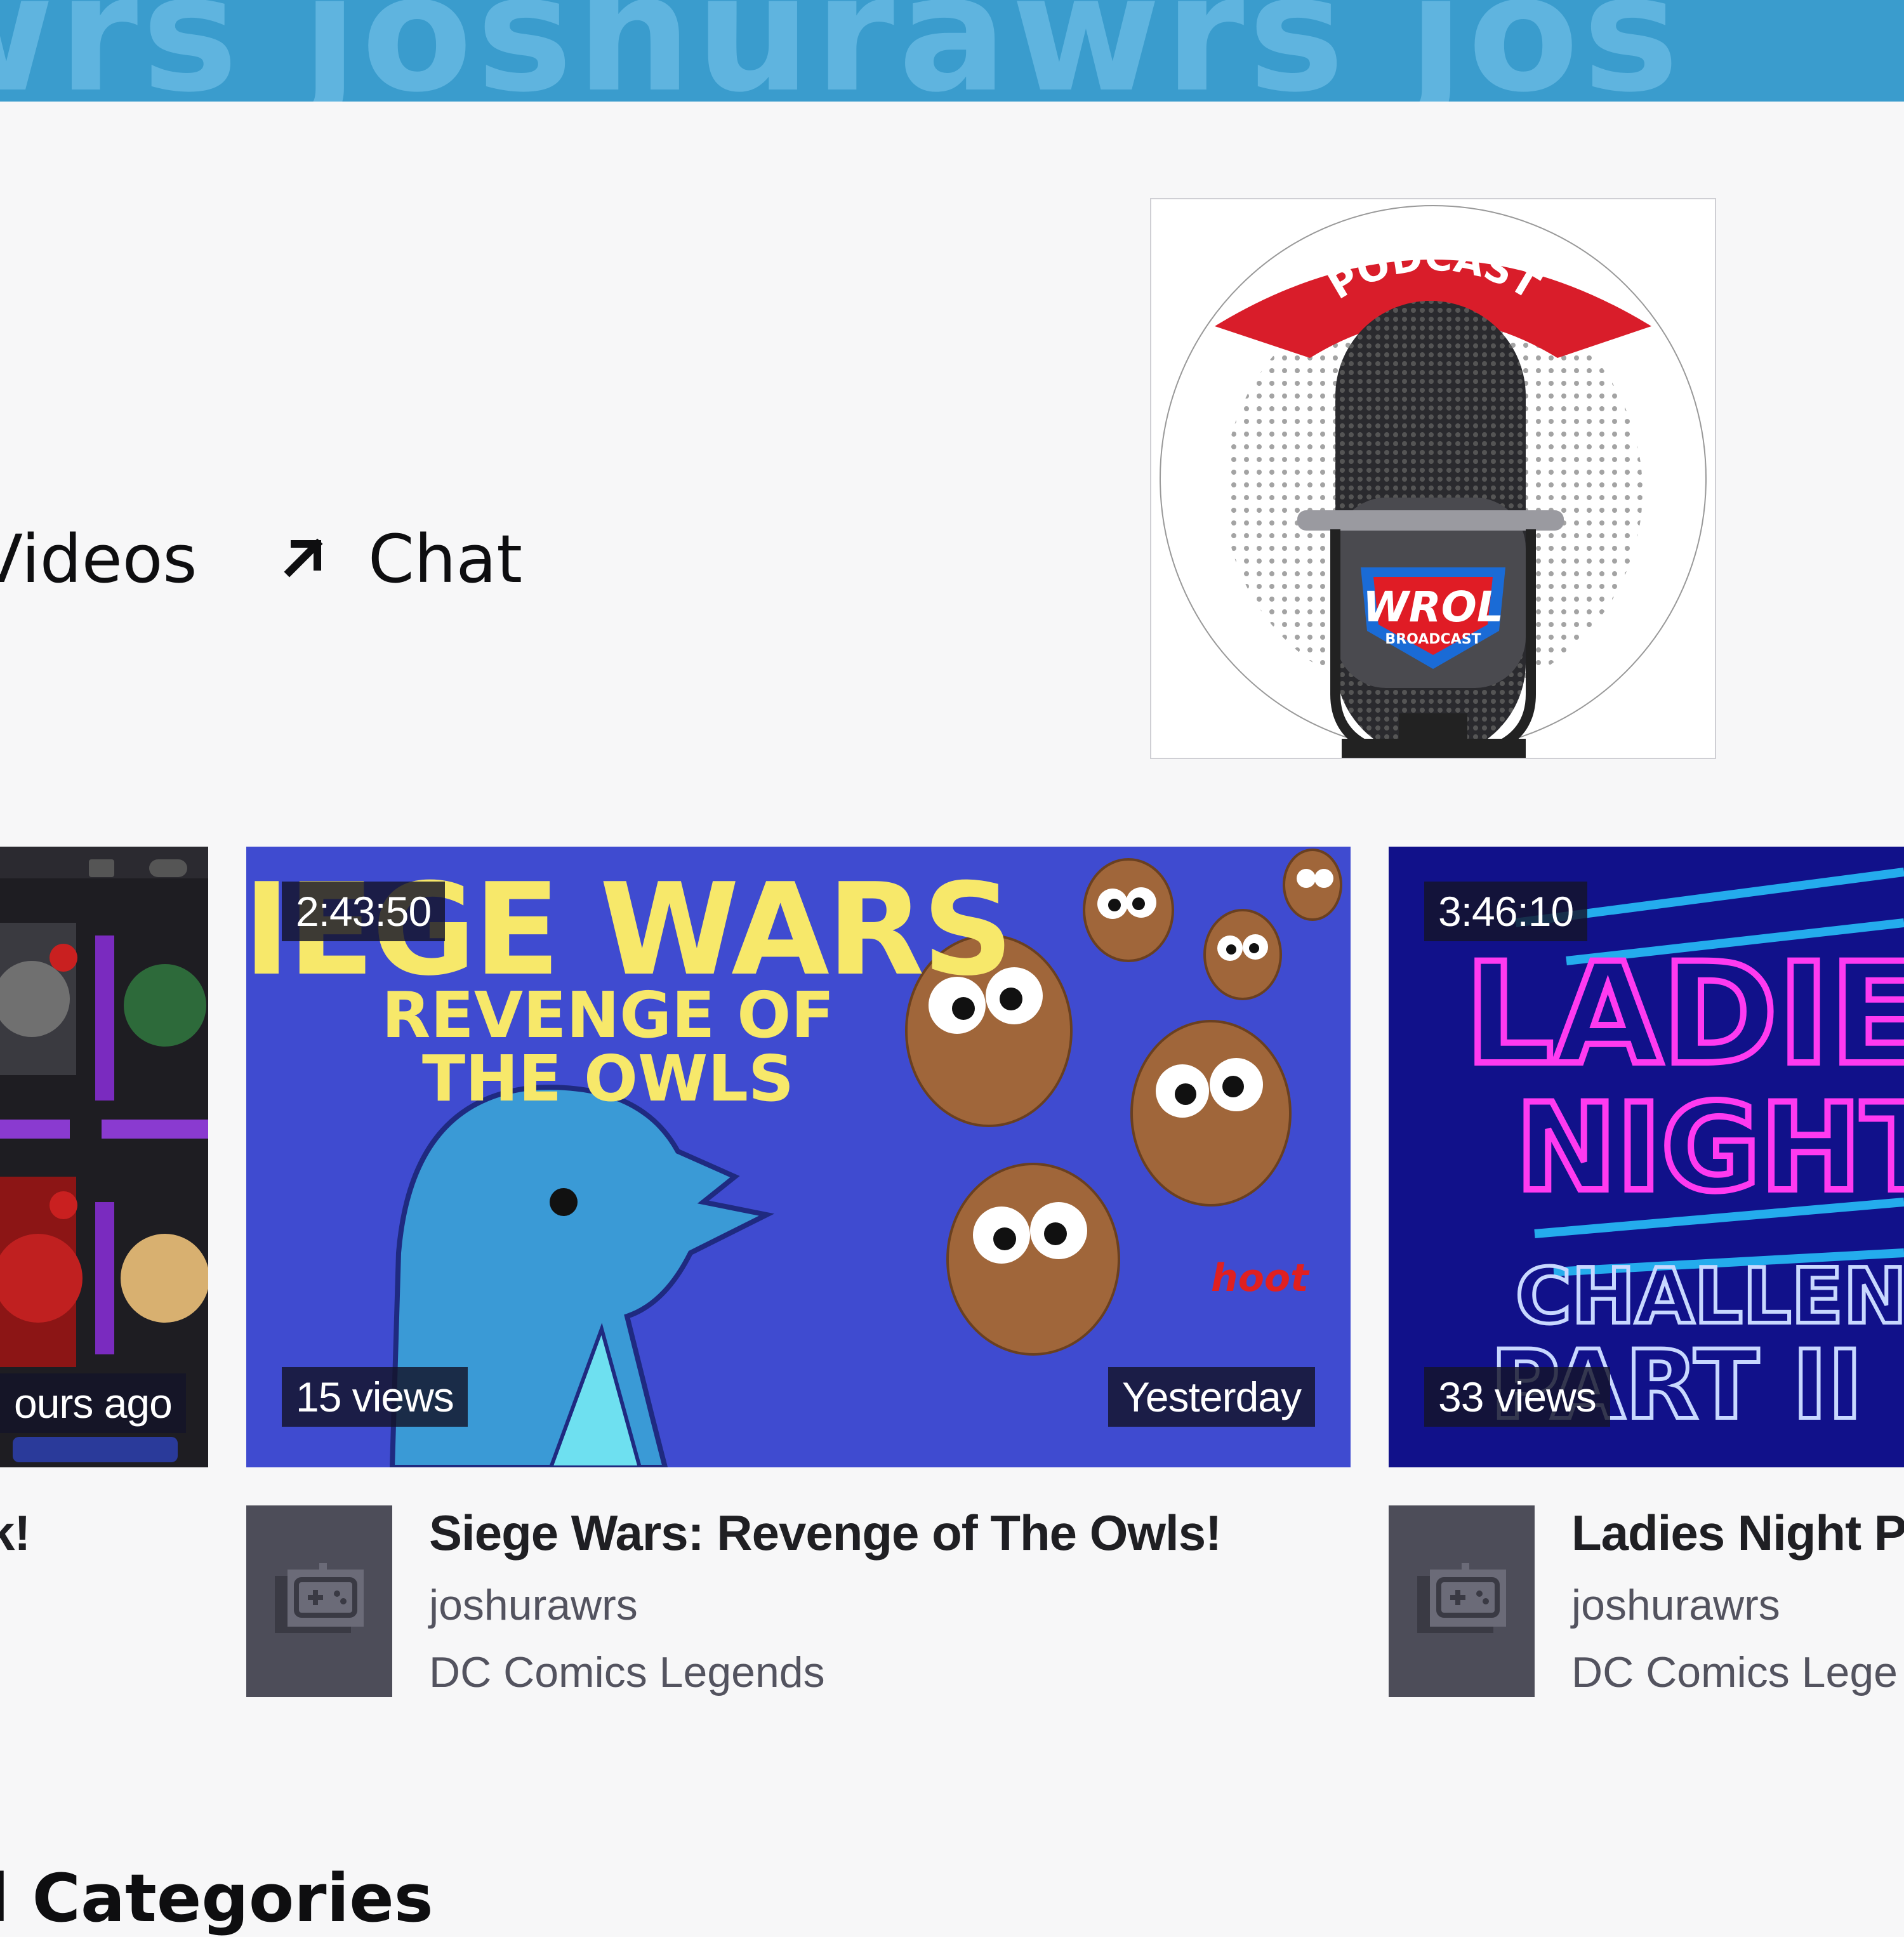 The height and width of the screenshot is (1937, 1904). I want to click on tab-chat: Chat, so click(400, 559).